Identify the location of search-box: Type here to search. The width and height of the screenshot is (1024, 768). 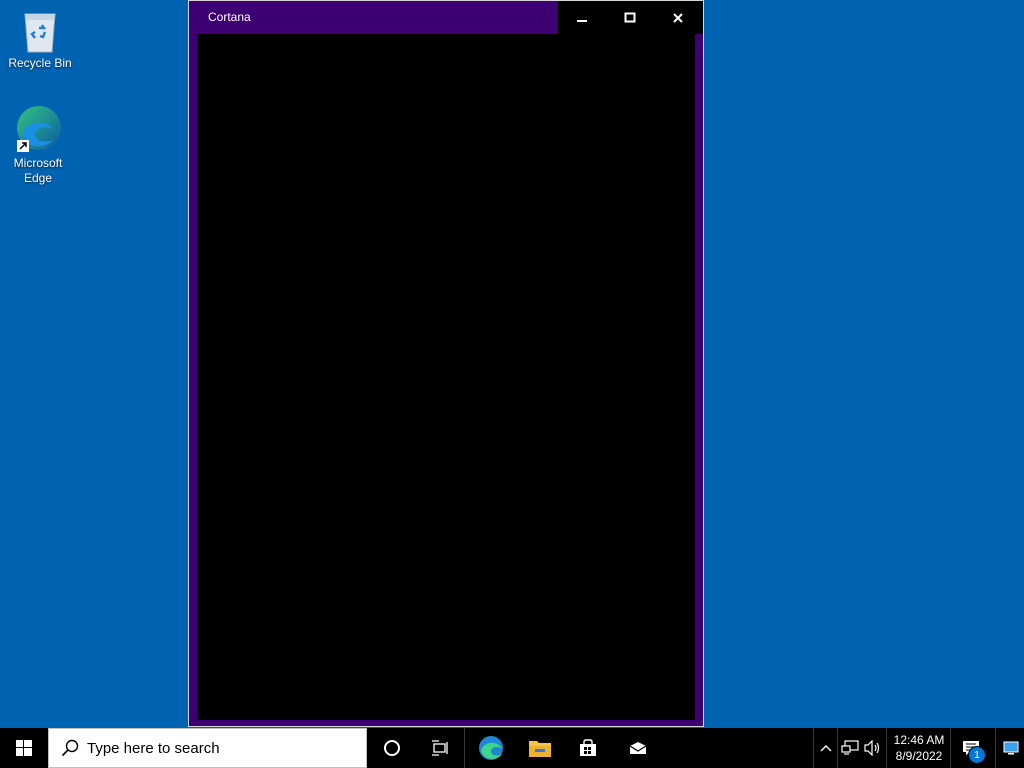
(207, 748).